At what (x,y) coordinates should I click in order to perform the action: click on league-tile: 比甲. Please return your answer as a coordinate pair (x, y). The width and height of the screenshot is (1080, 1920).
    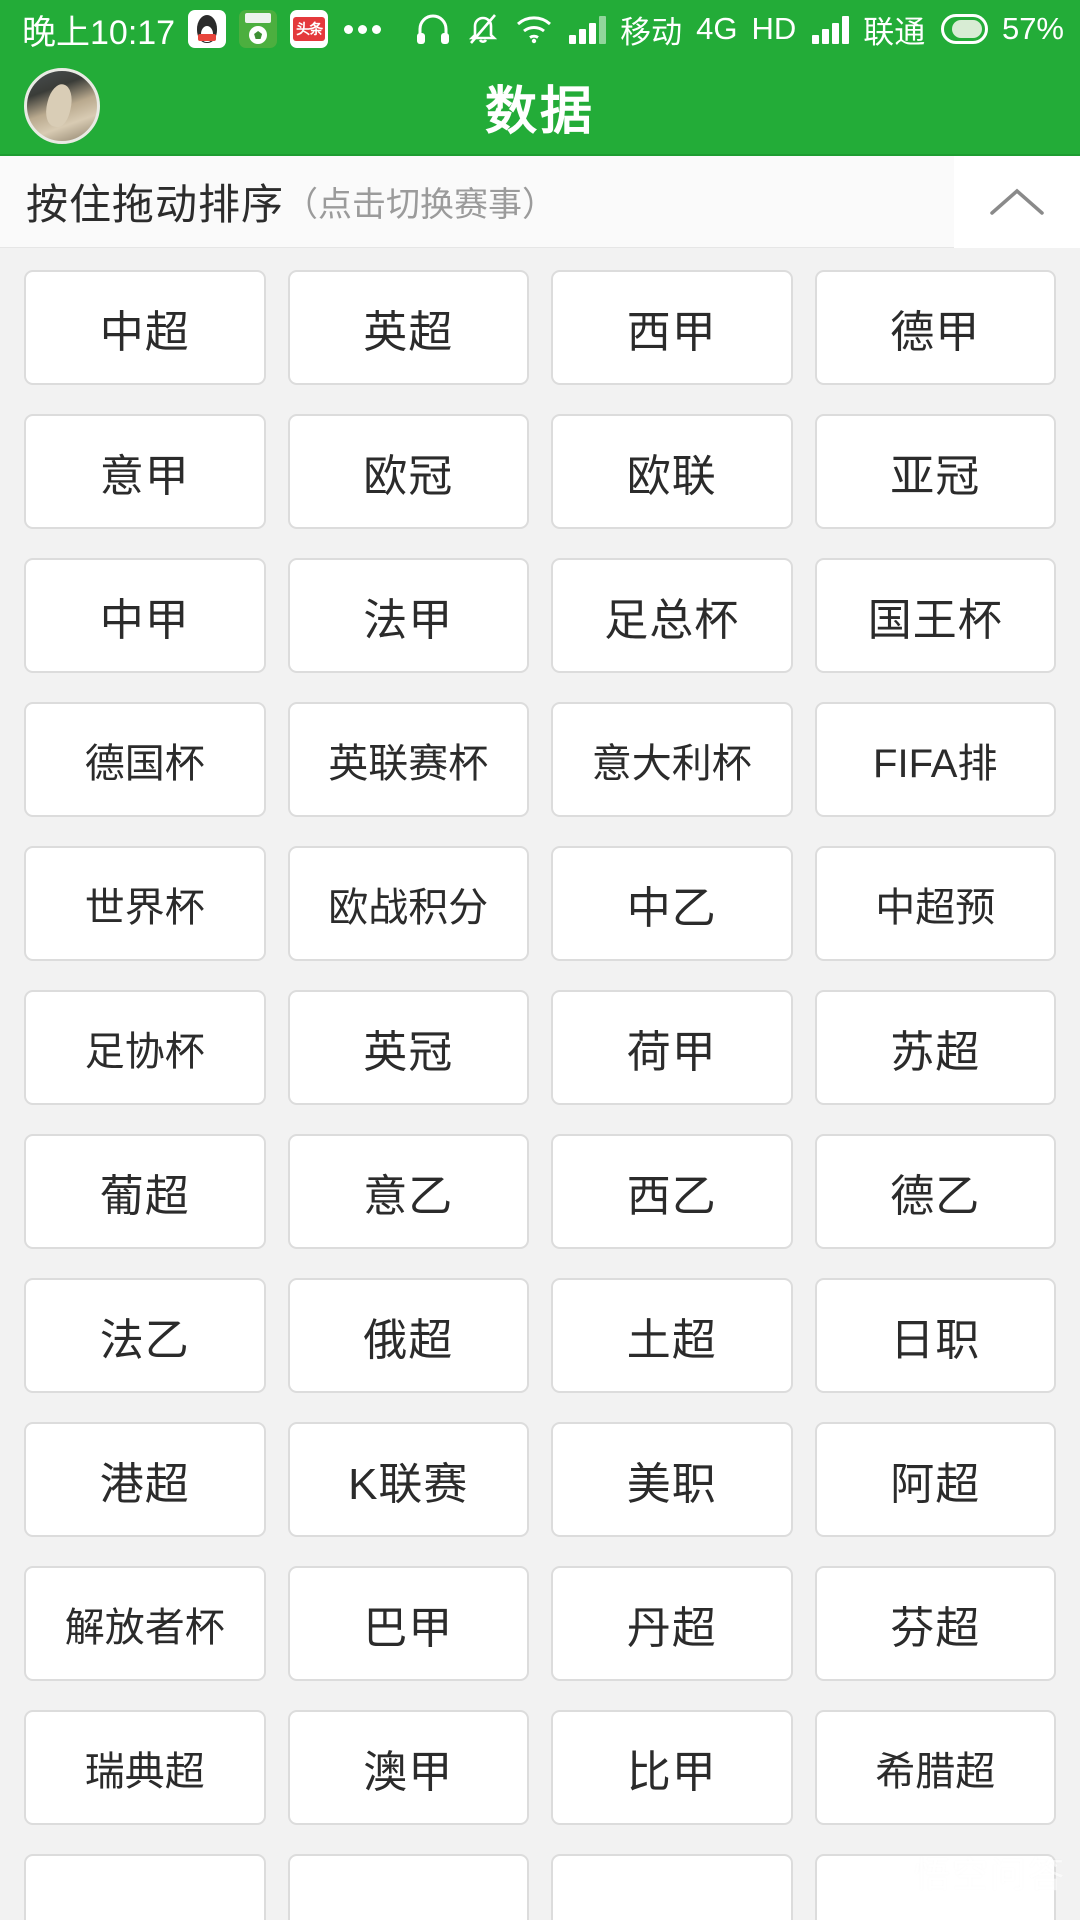
    Looking at the image, I should click on (672, 1767).